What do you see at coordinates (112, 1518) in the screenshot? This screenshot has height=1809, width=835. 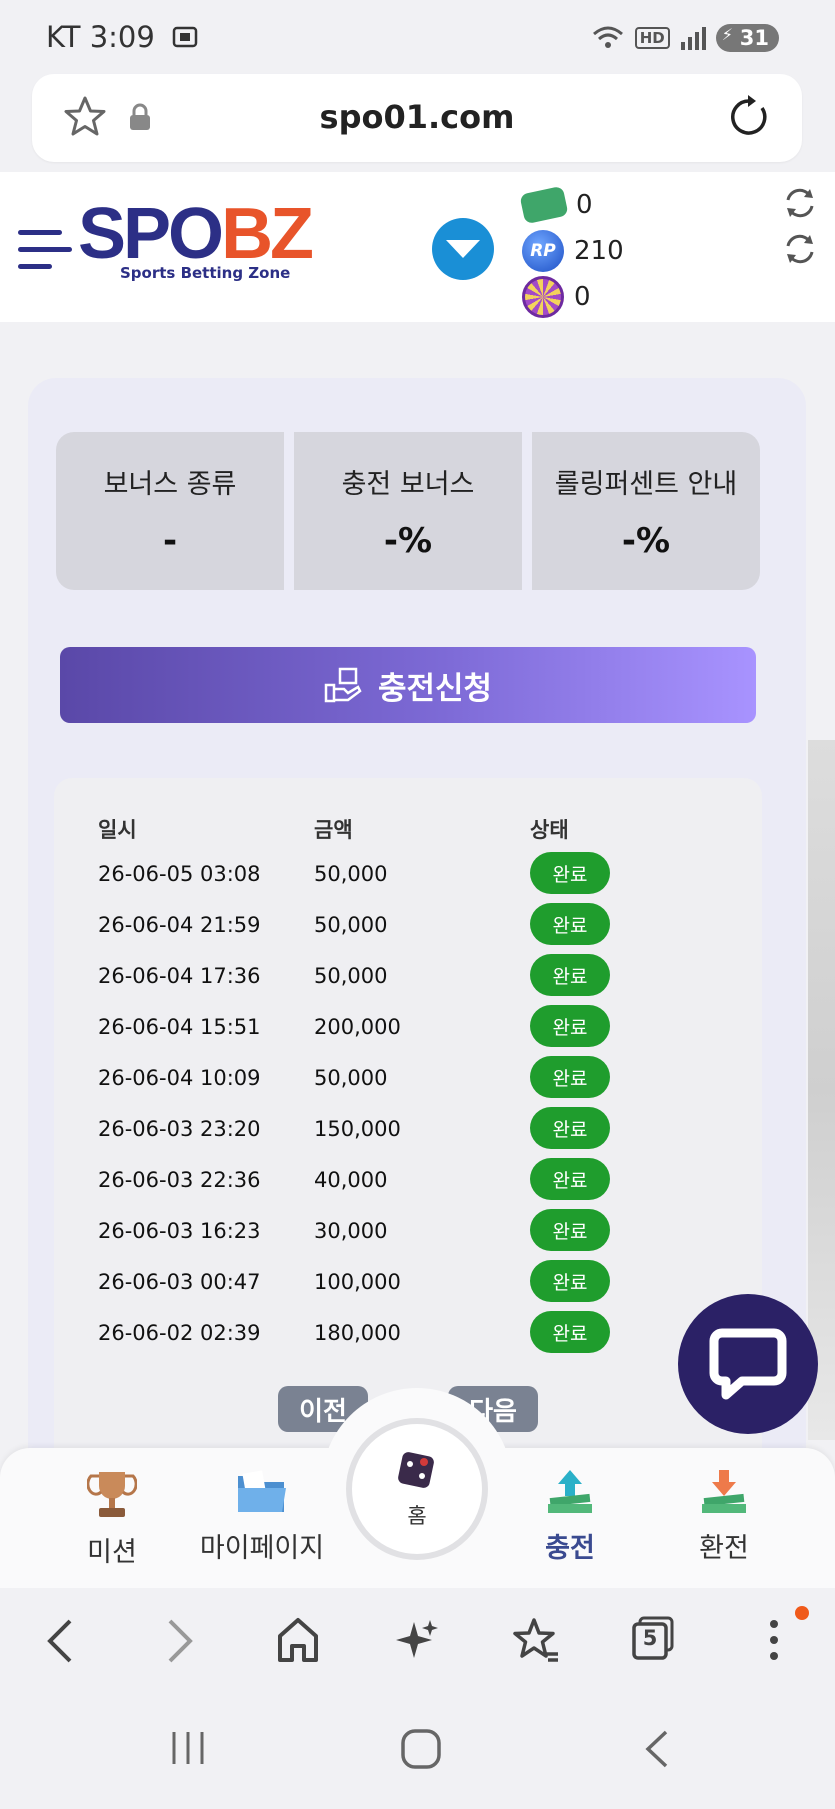 I see `nav-mission: 미션` at bounding box center [112, 1518].